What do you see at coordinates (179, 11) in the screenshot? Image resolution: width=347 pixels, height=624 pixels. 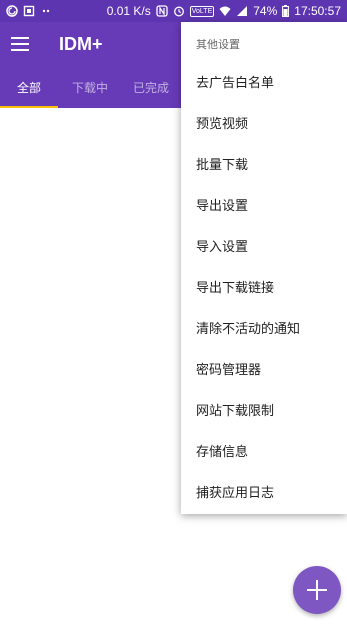 I see `alarm-icon` at bounding box center [179, 11].